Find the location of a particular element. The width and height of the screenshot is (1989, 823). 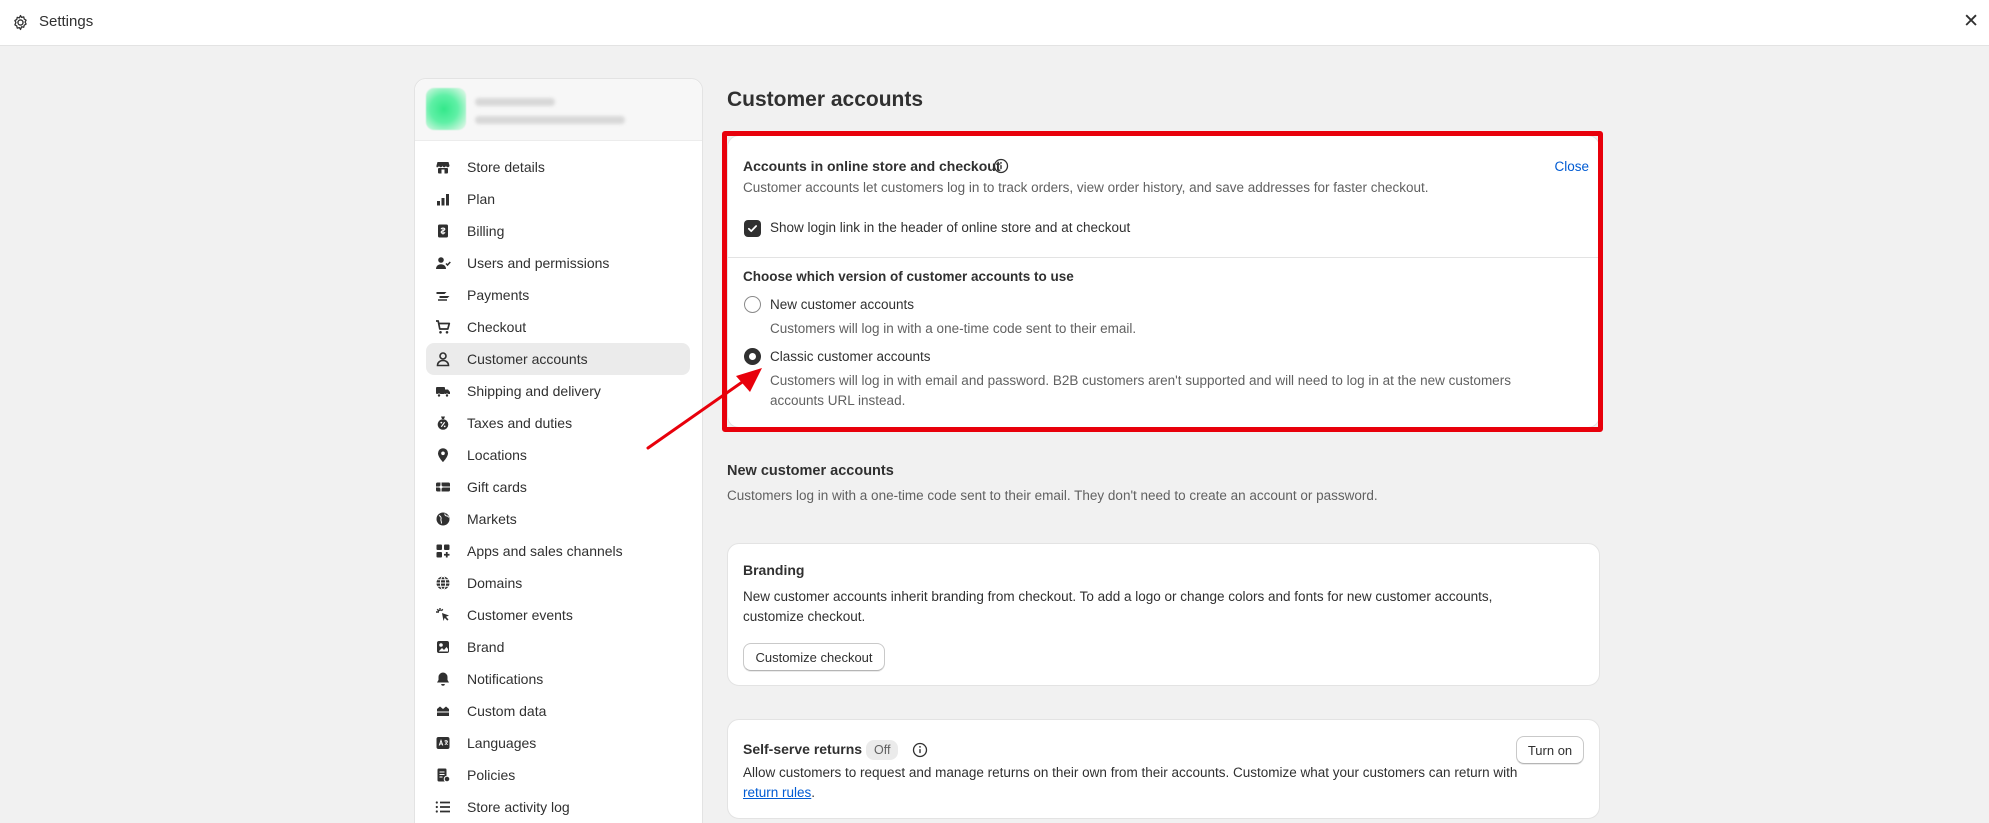

sidebar-item-label: Shipping and delivery is located at coordinates (534, 391).